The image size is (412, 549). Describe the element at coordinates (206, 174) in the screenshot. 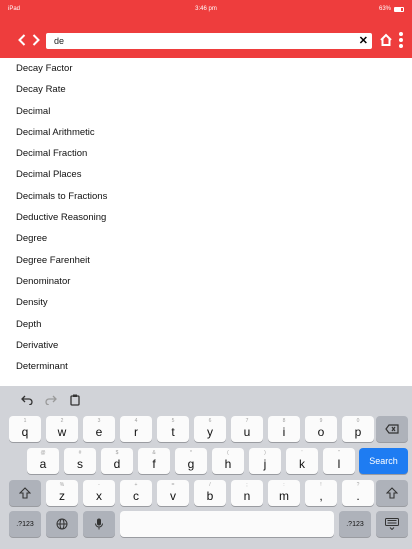

I see `list-item: Decimal Places` at that location.